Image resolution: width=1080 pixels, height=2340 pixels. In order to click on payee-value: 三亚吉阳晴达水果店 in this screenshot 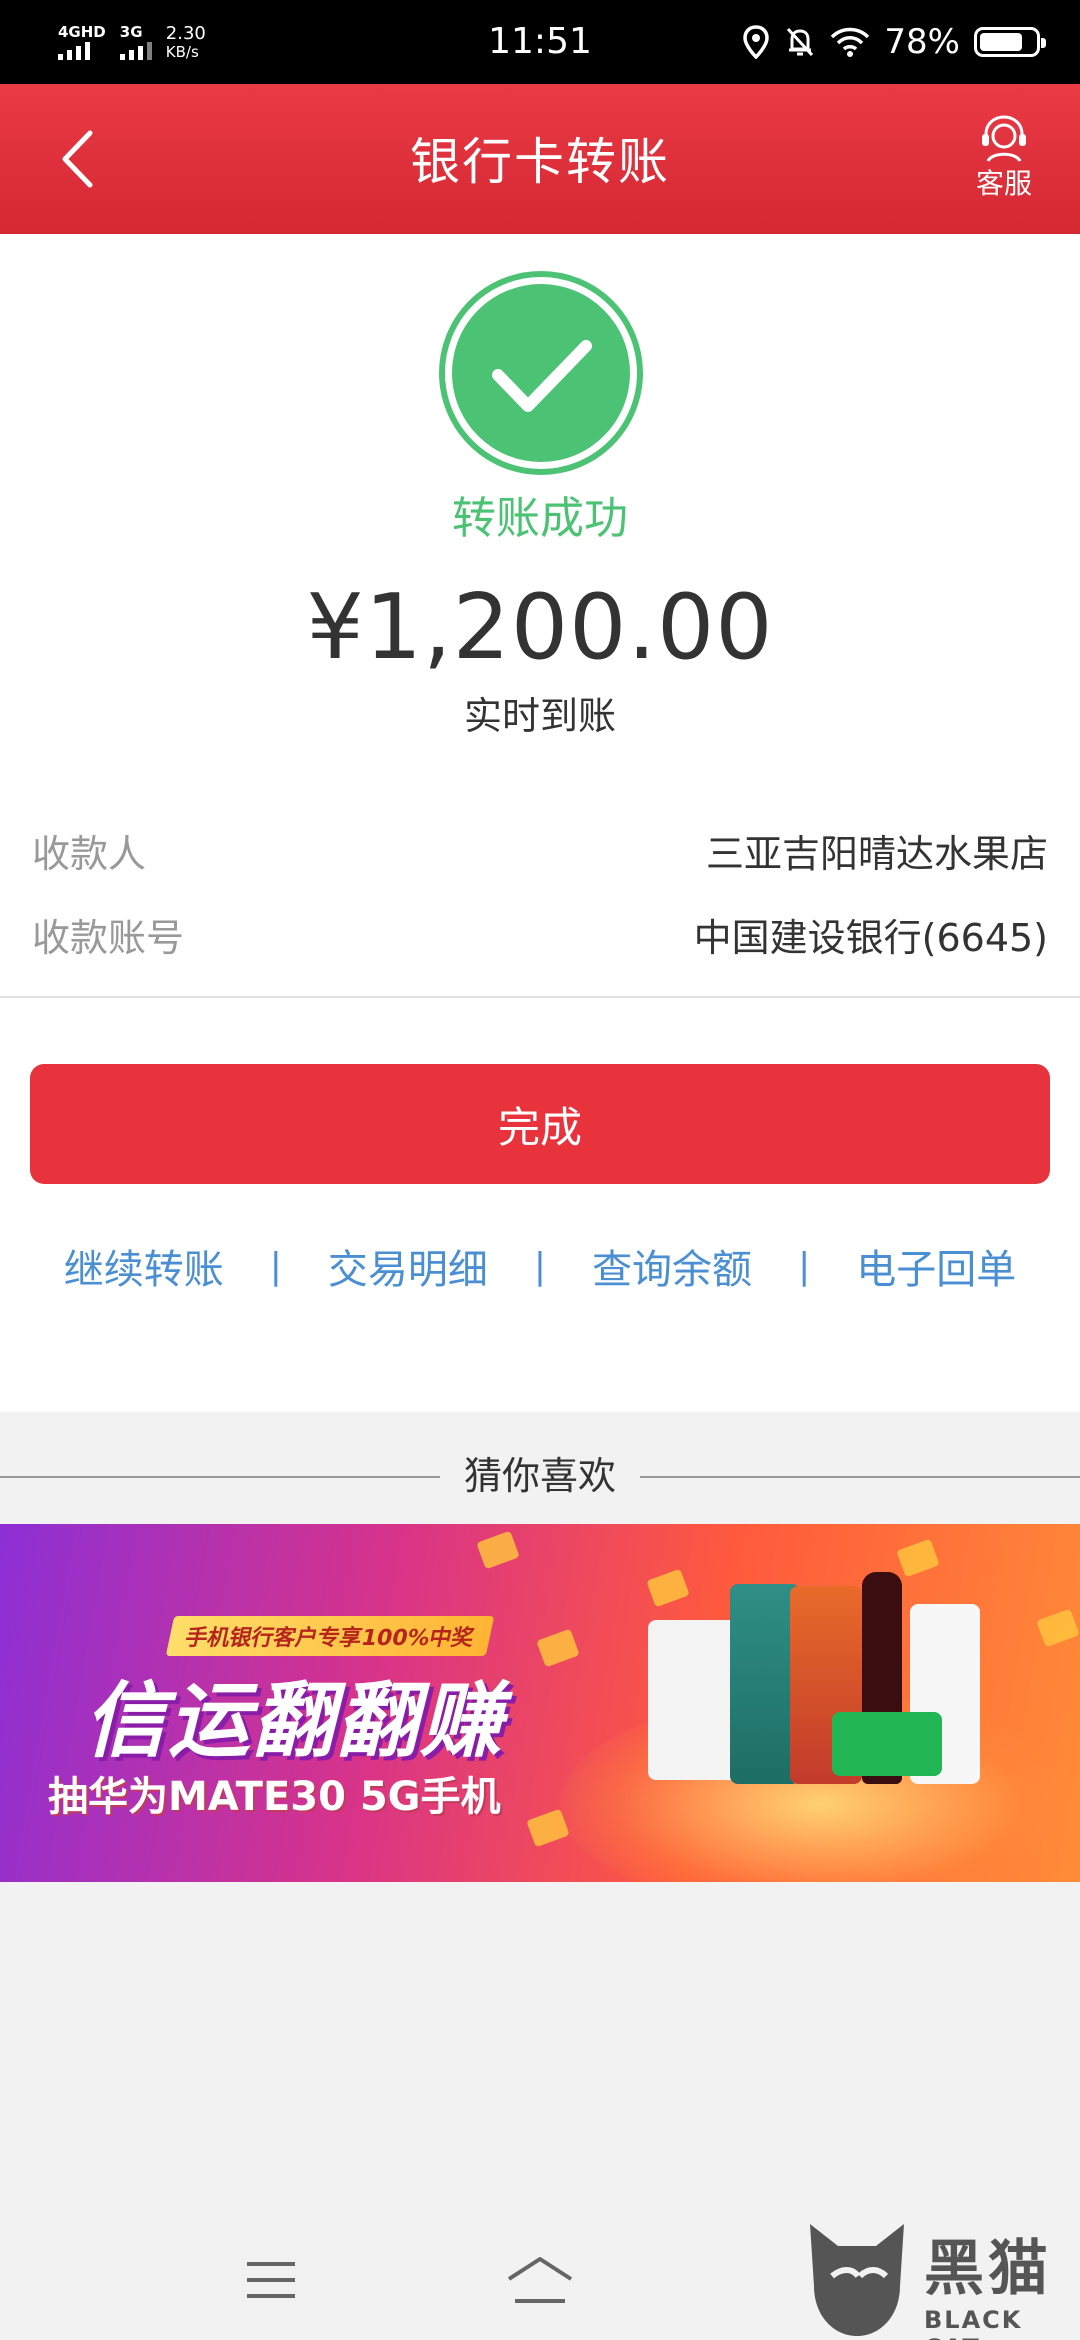, I will do `click(876, 853)`.